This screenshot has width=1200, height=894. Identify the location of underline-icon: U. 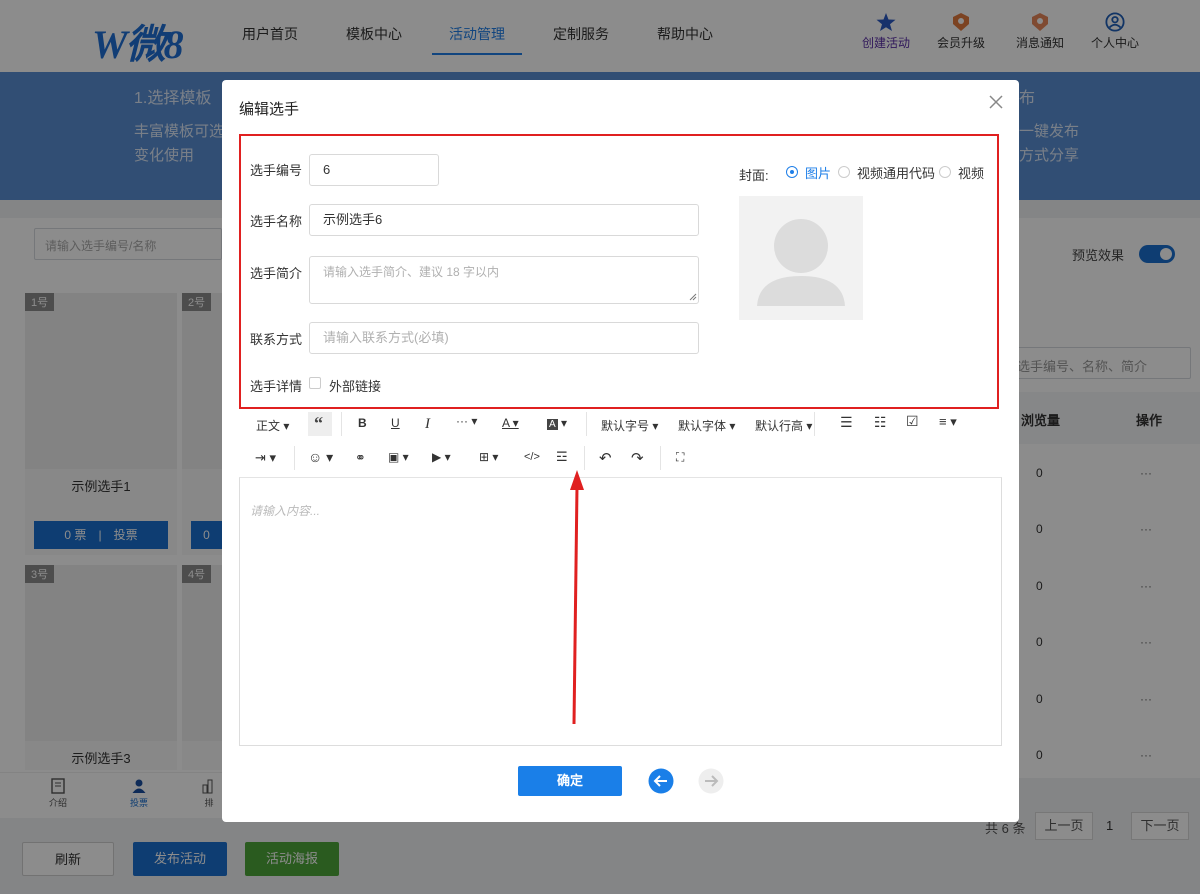
(395, 423).